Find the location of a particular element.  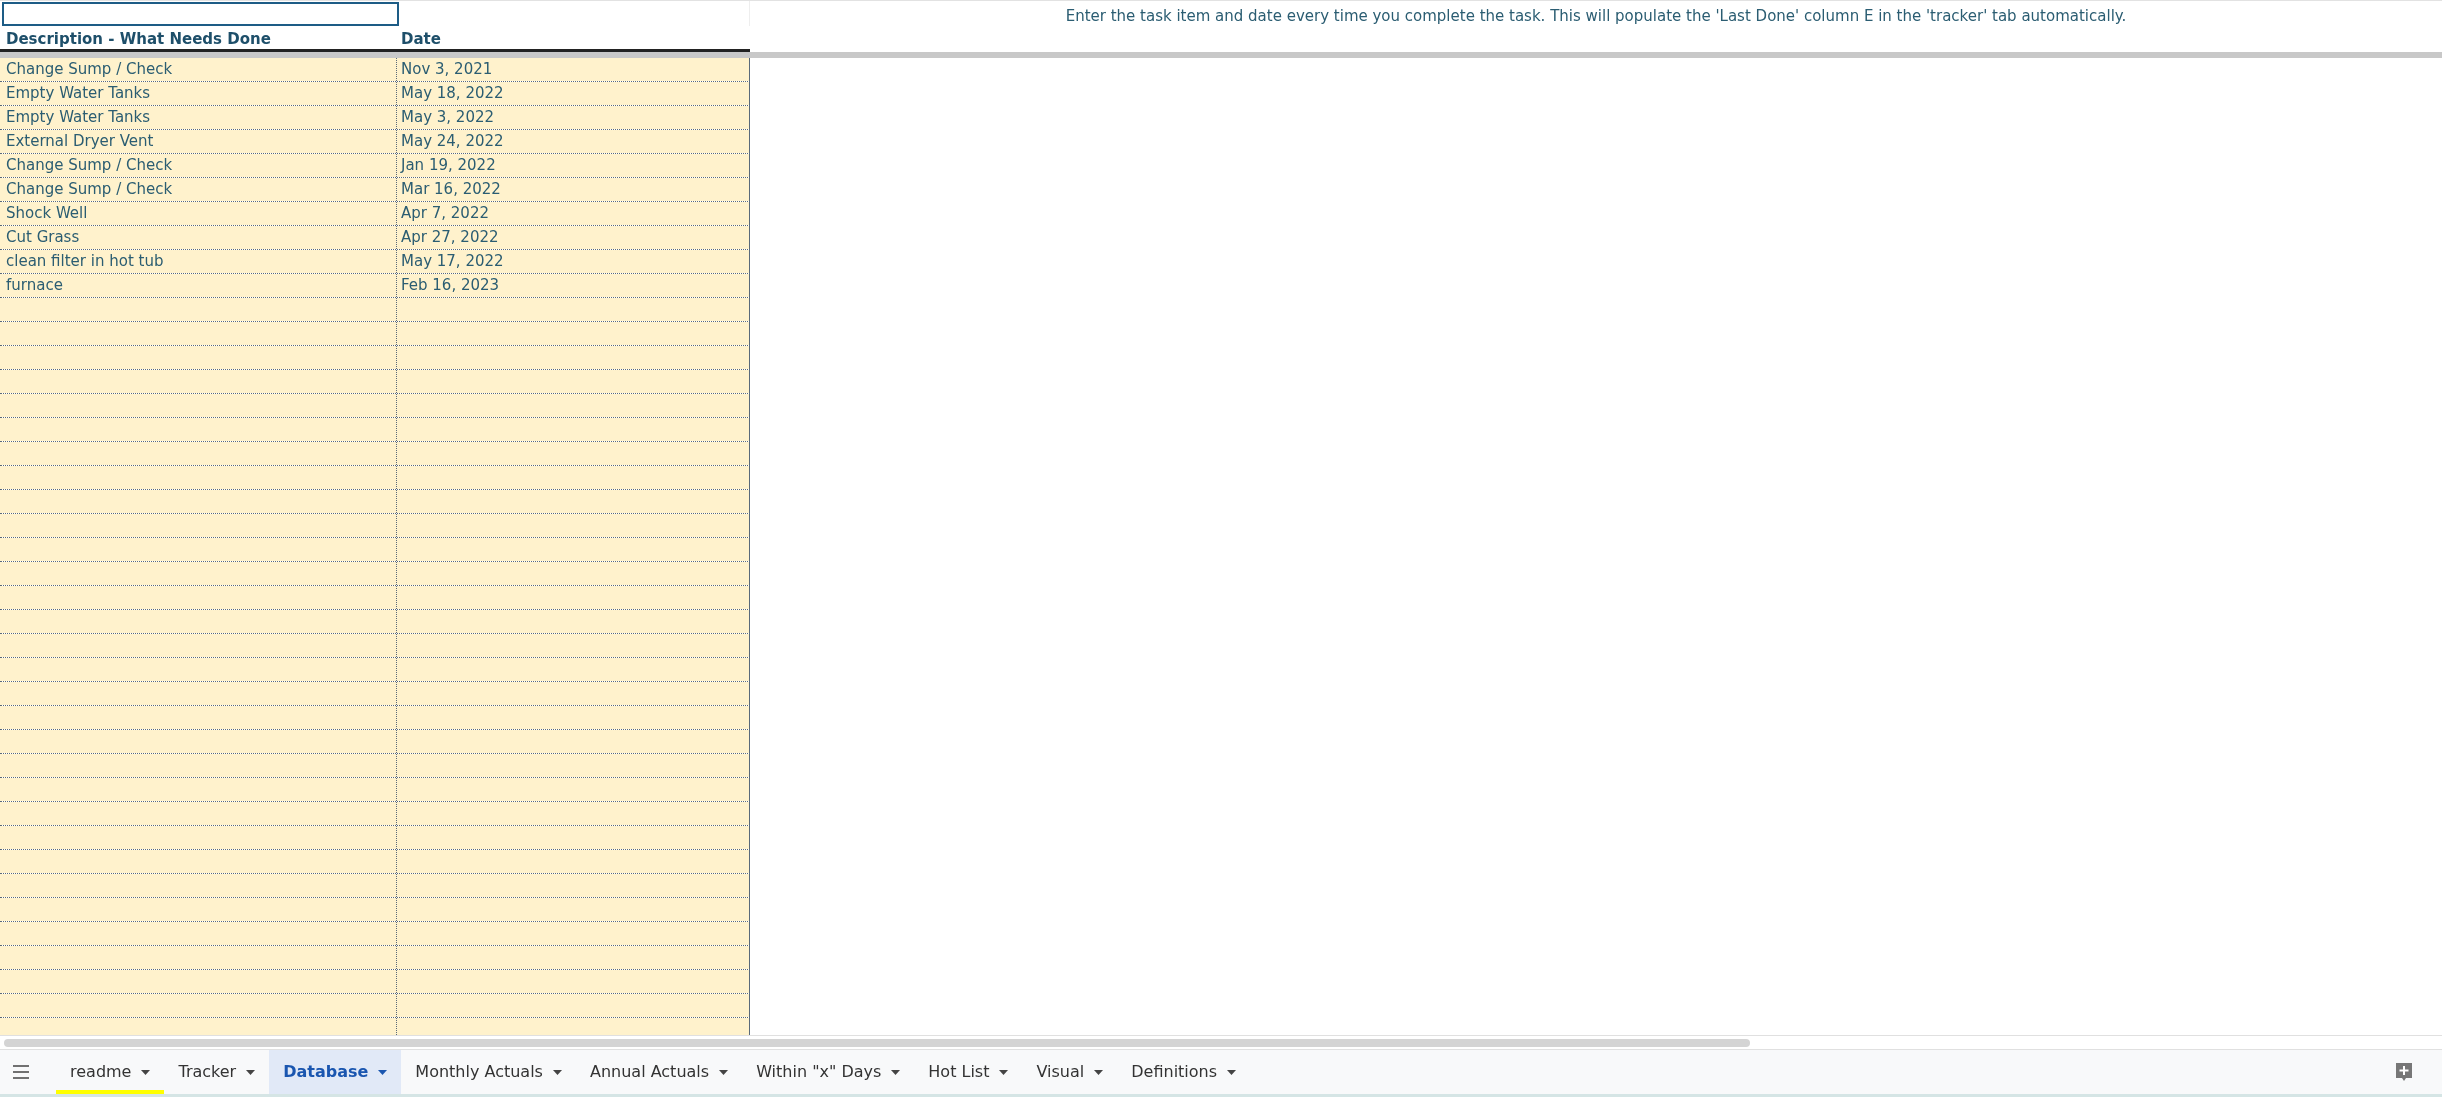

table-cell: Apr 7, 2022 is located at coordinates (573, 213).